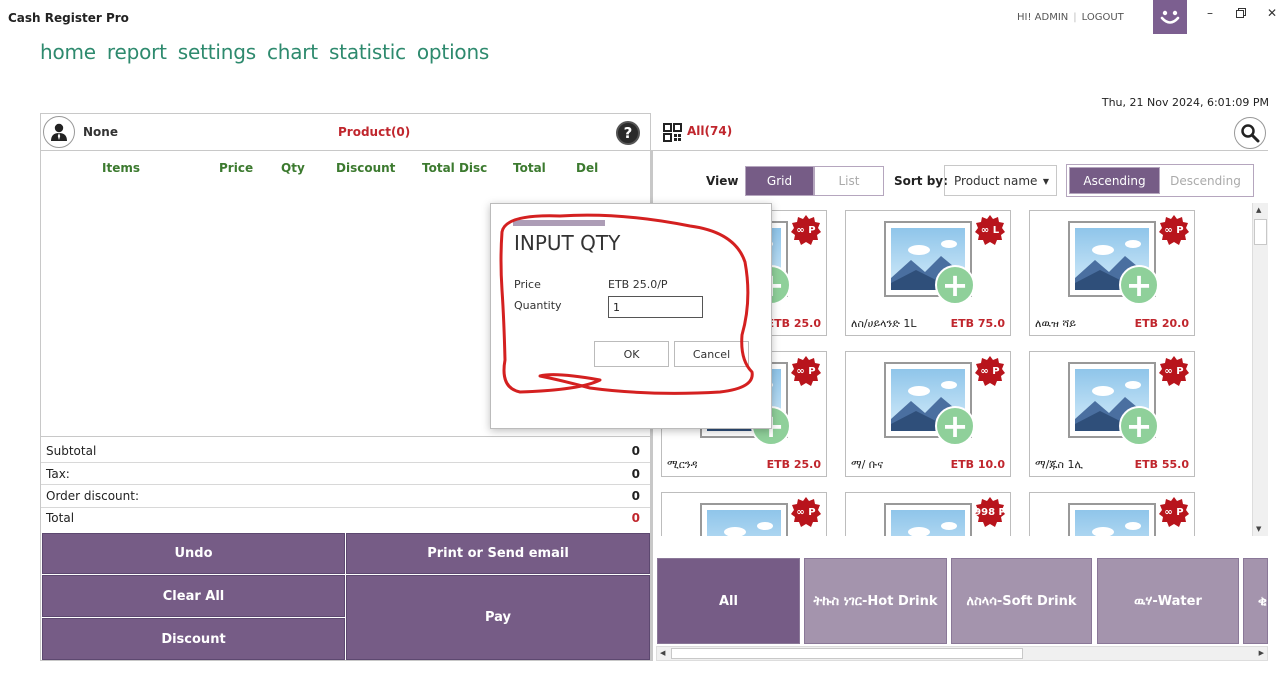 This screenshot has width=1280, height=673. I want to click on total-label: Total, so click(60, 518).